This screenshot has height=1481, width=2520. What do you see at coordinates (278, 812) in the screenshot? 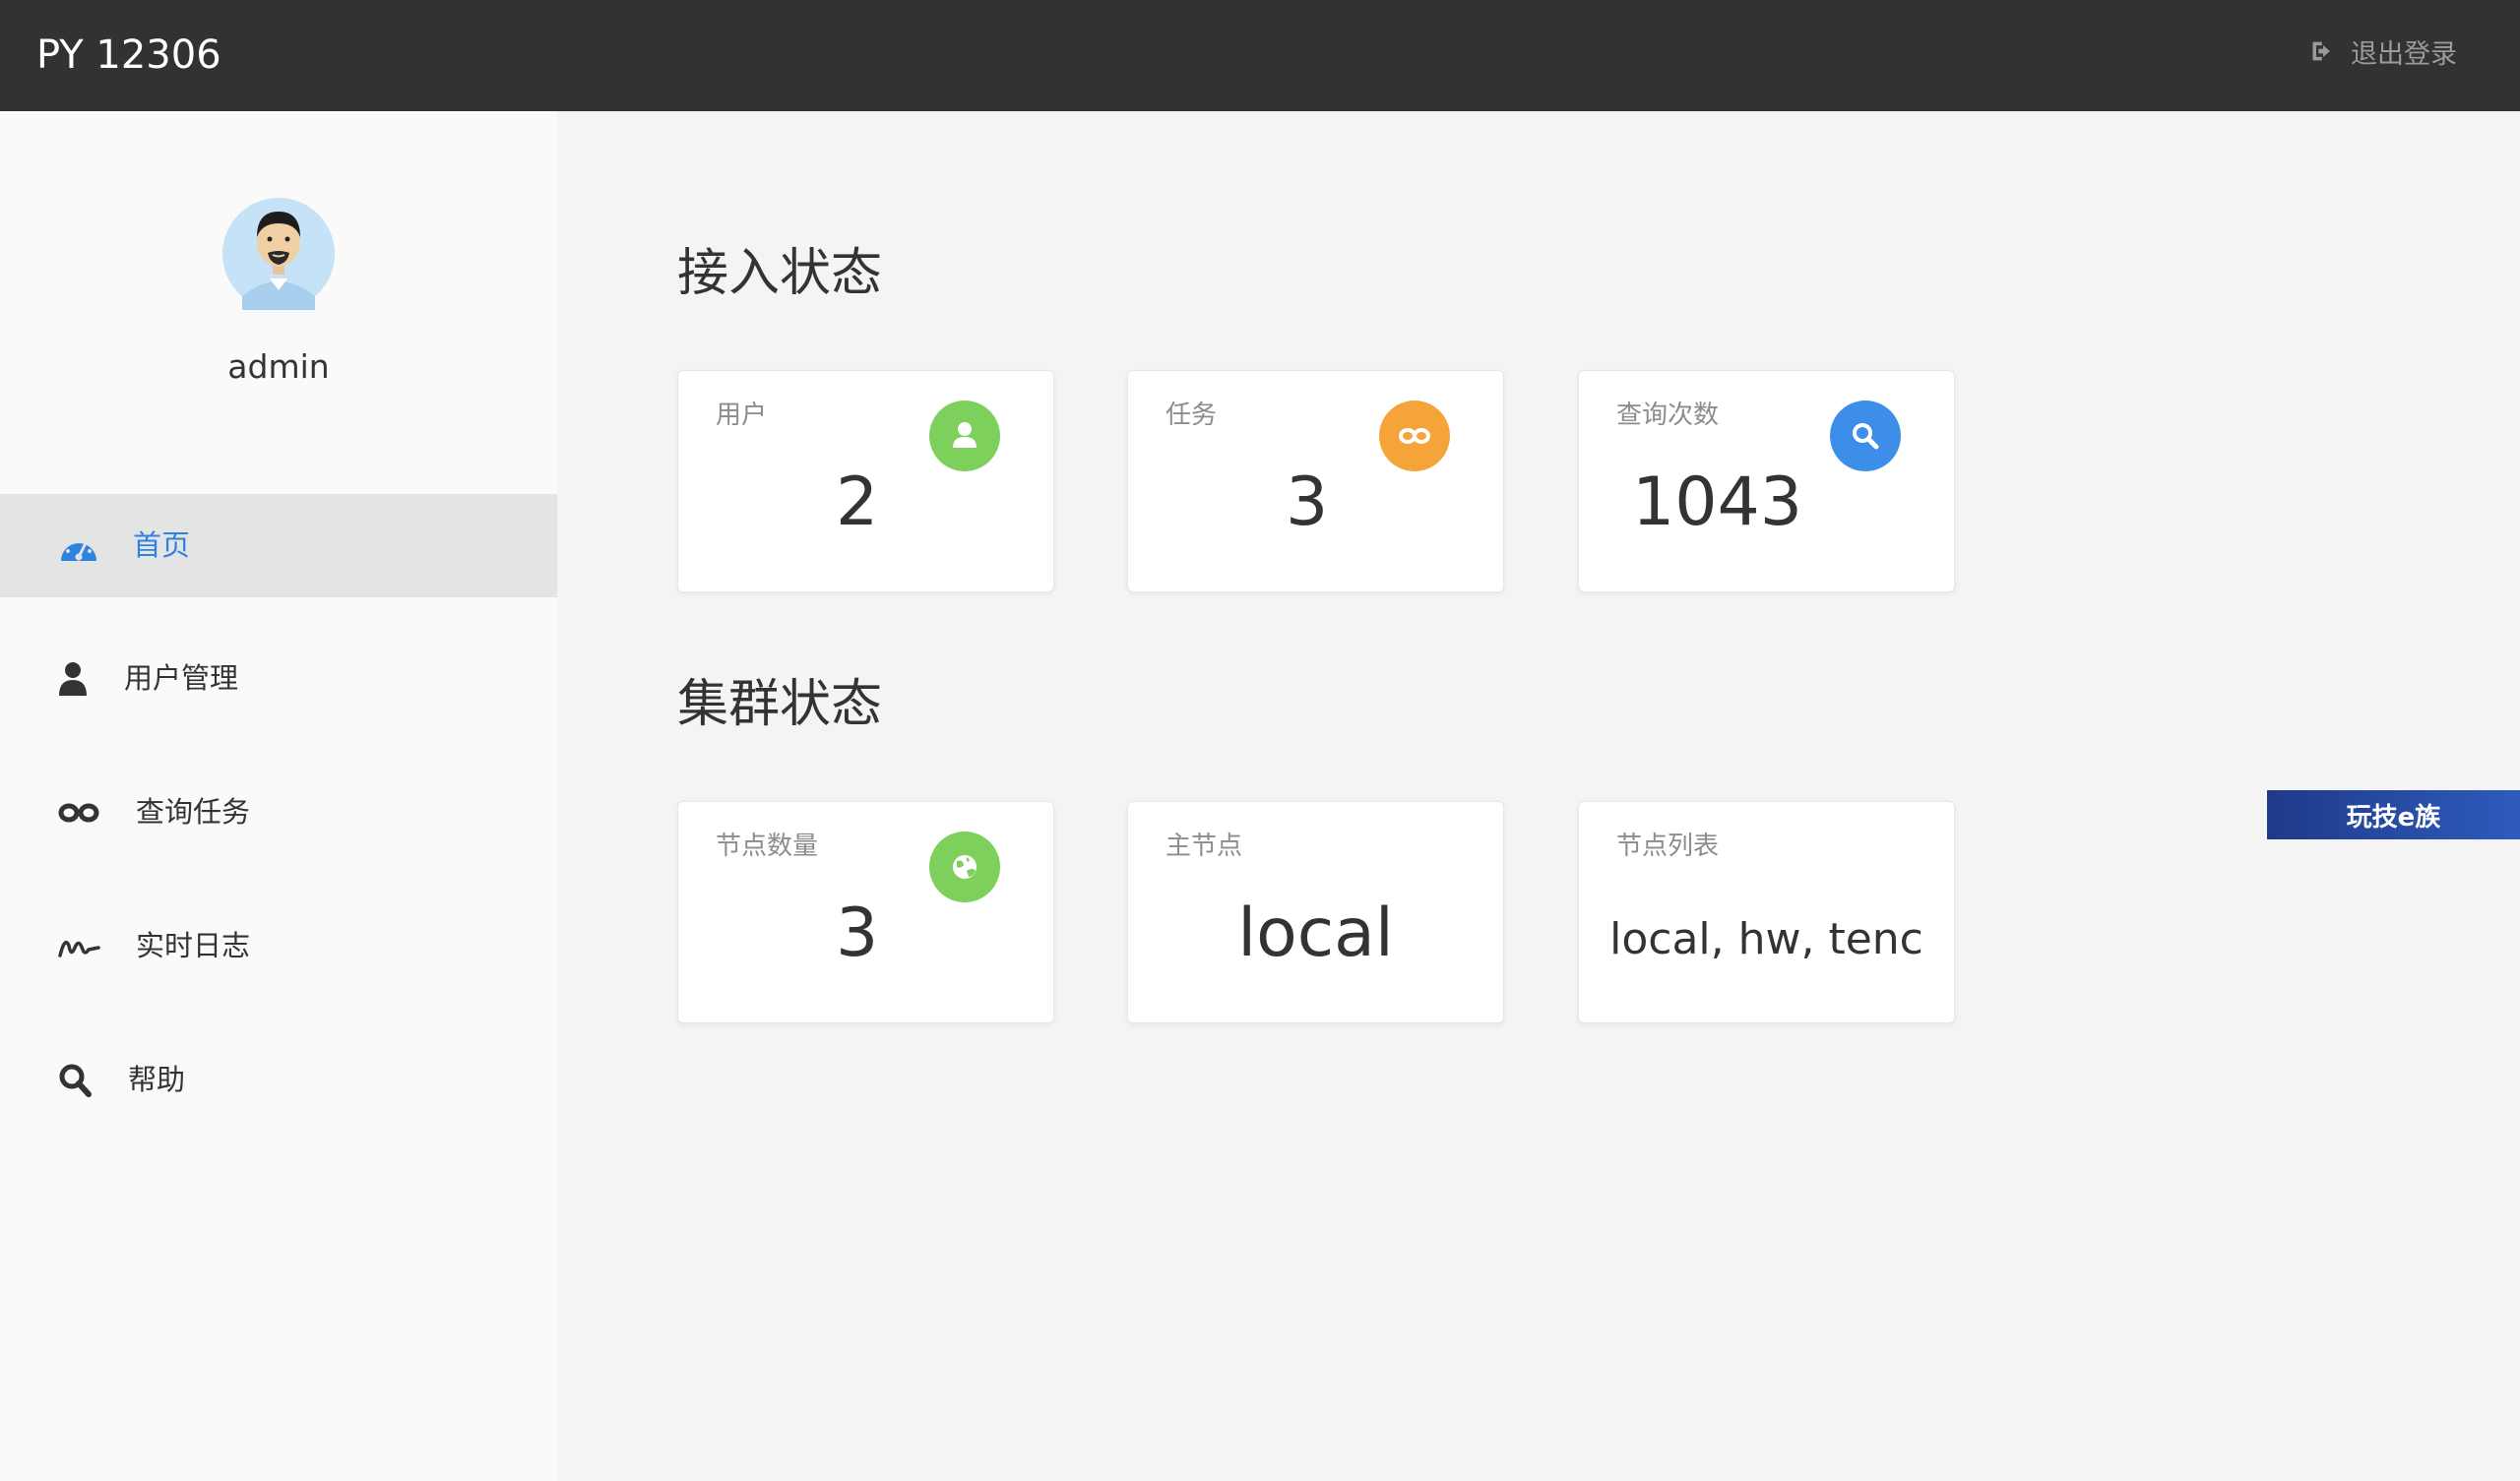
I see `sidebar-item-query-tasks: 查询任务` at bounding box center [278, 812].